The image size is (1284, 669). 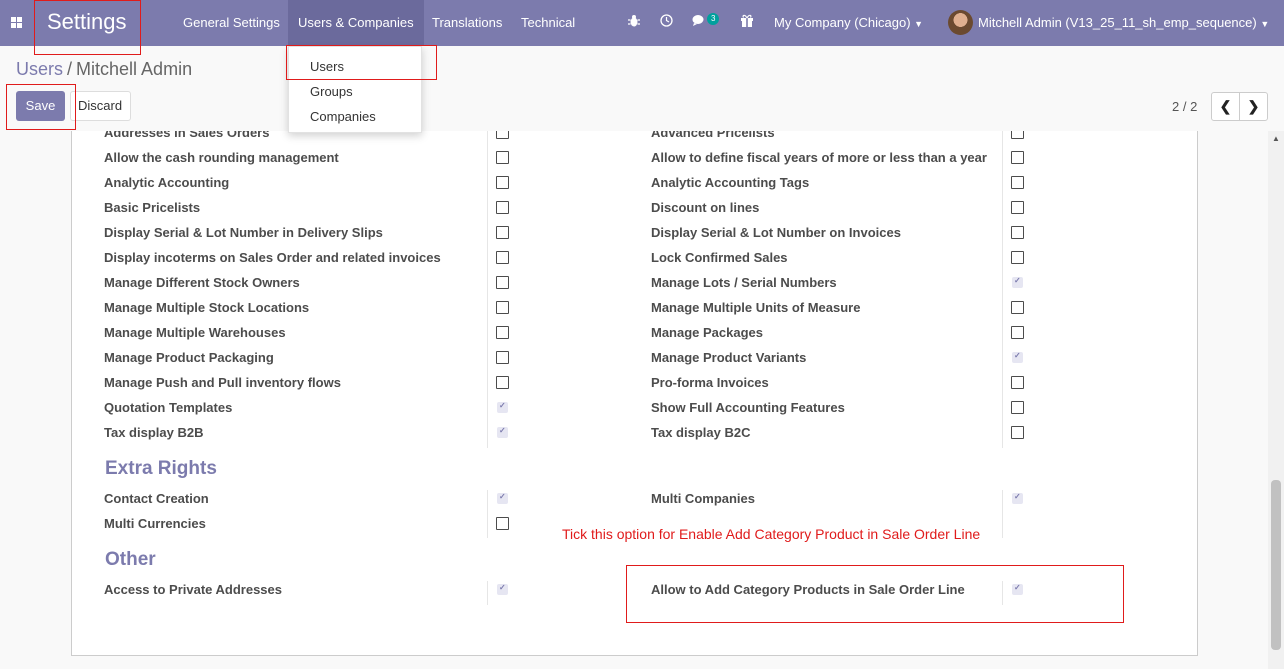 What do you see at coordinates (467, 23) in the screenshot?
I see `menu-translations: Translations` at bounding box center [467, 23].